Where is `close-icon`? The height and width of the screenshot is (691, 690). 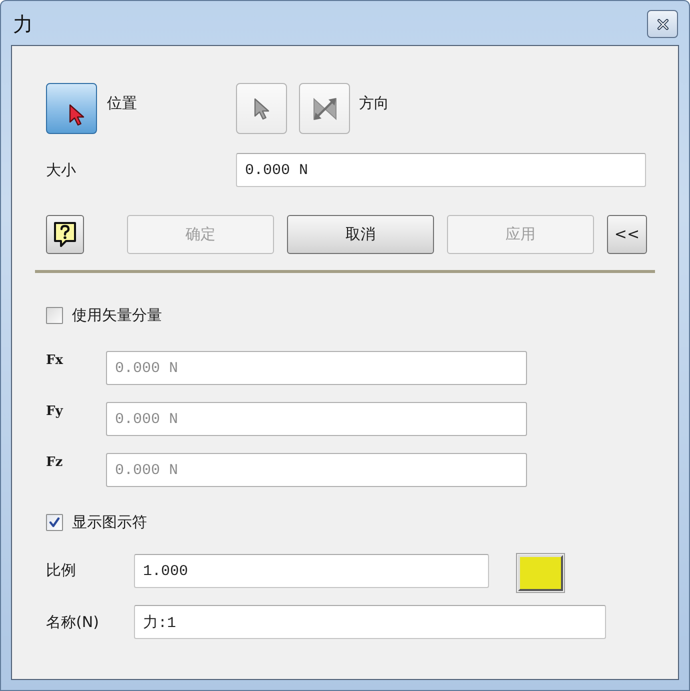 close-icon is located at coordinates (662, 24).